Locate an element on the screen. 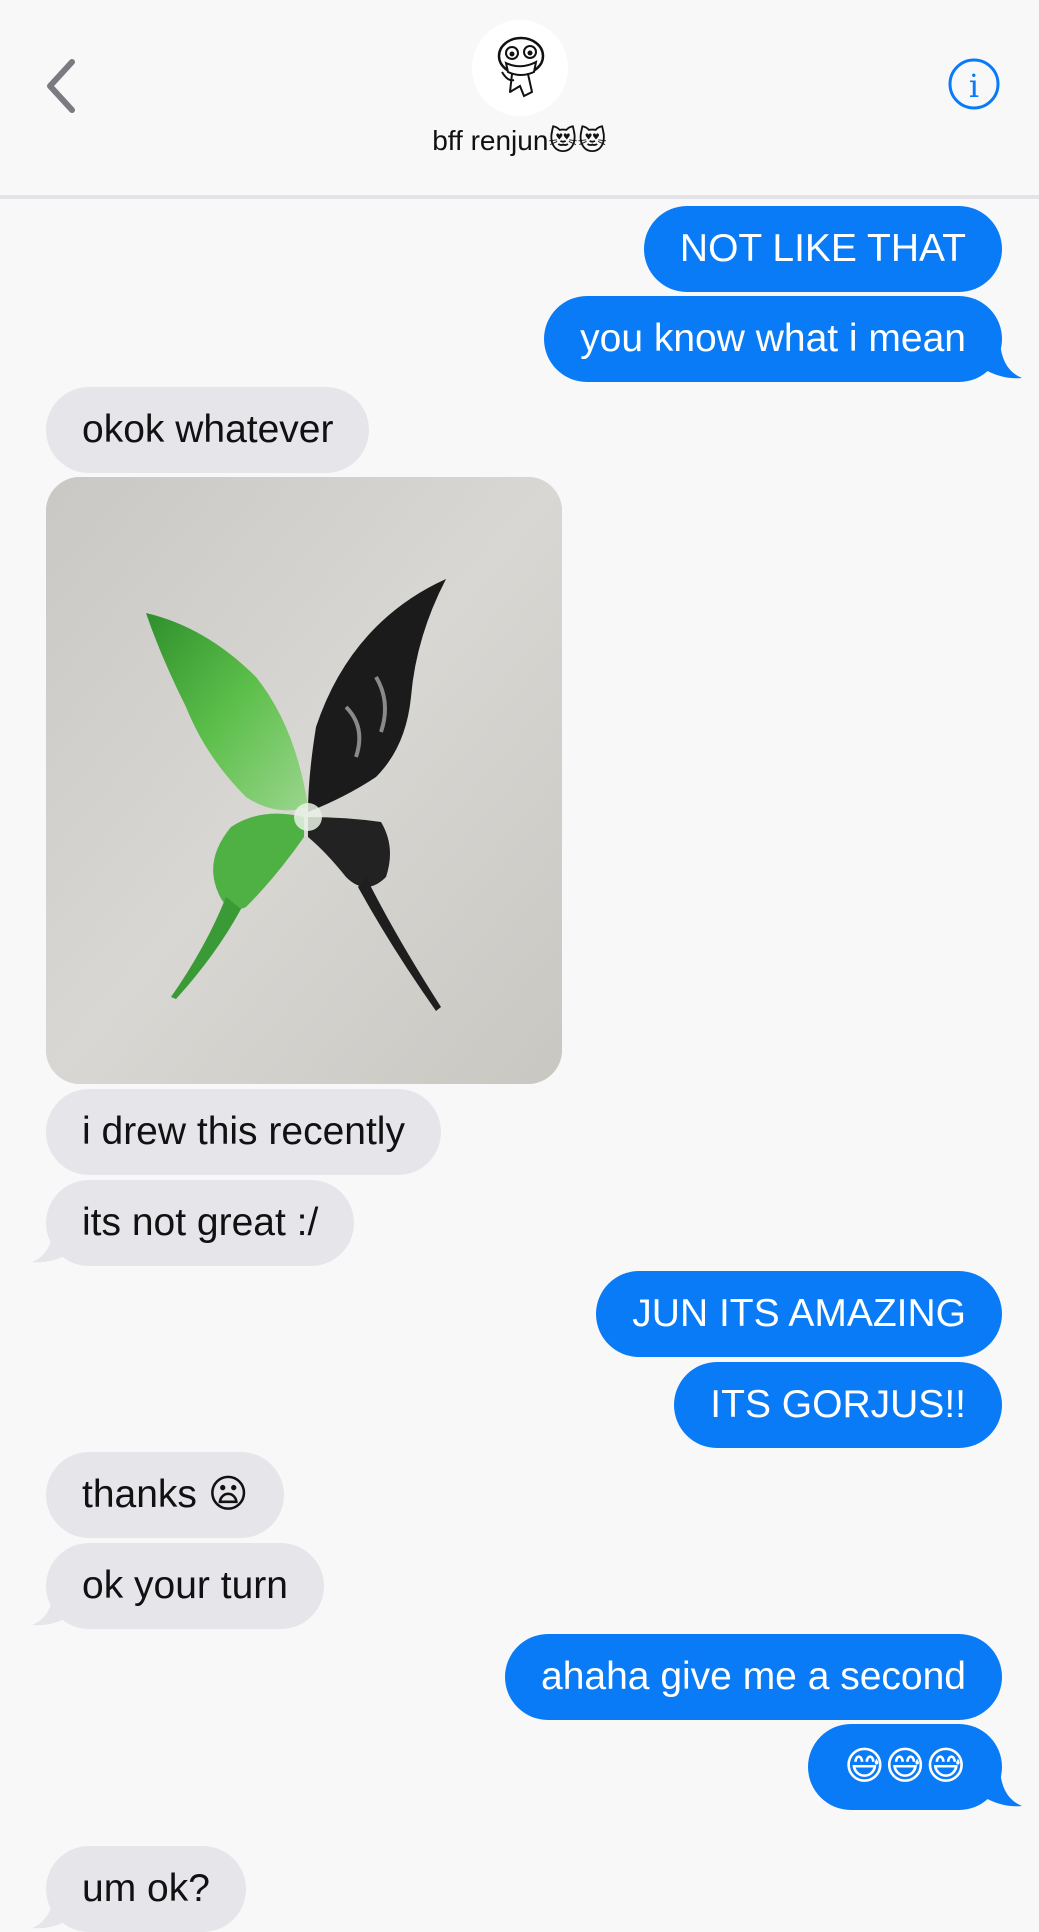 This screenshot has width=1039, height=1932. message-sent: 😅😅😅 is located at coordinates (905, 1767).